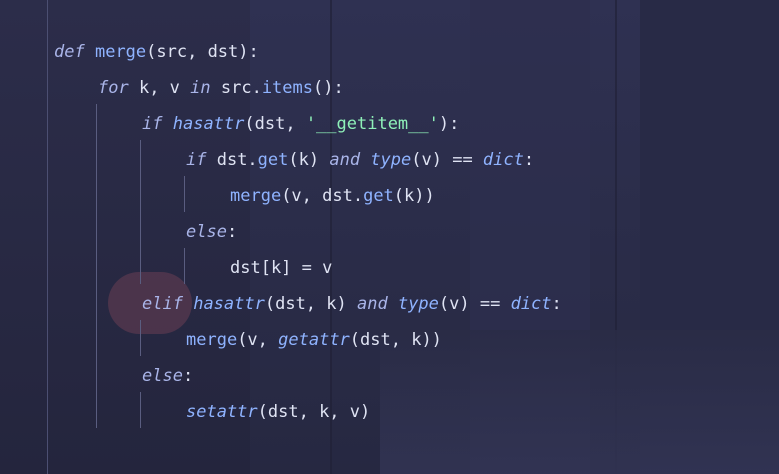 The image size is (779, 474). What do you see at coordinates (275, 124) in the screenshot?
I see `text-token: (dst,` at bounding box center [275, 124].